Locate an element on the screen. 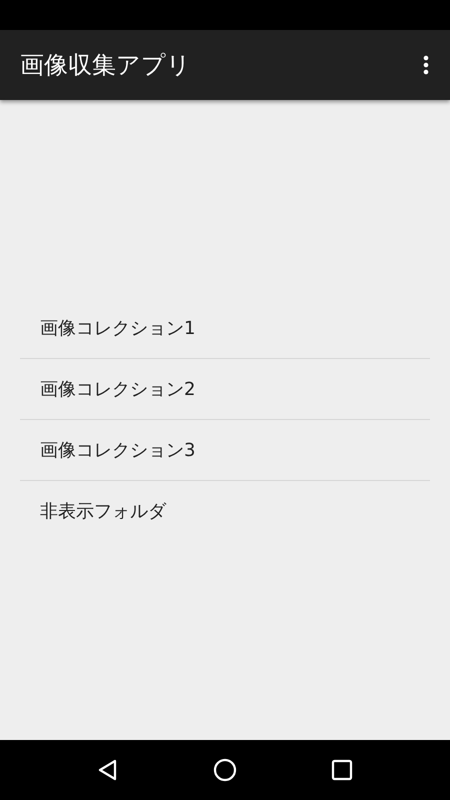 The image size is (450, 800). list-item: 画像コレクション3 is located at coordinates (225, 450).